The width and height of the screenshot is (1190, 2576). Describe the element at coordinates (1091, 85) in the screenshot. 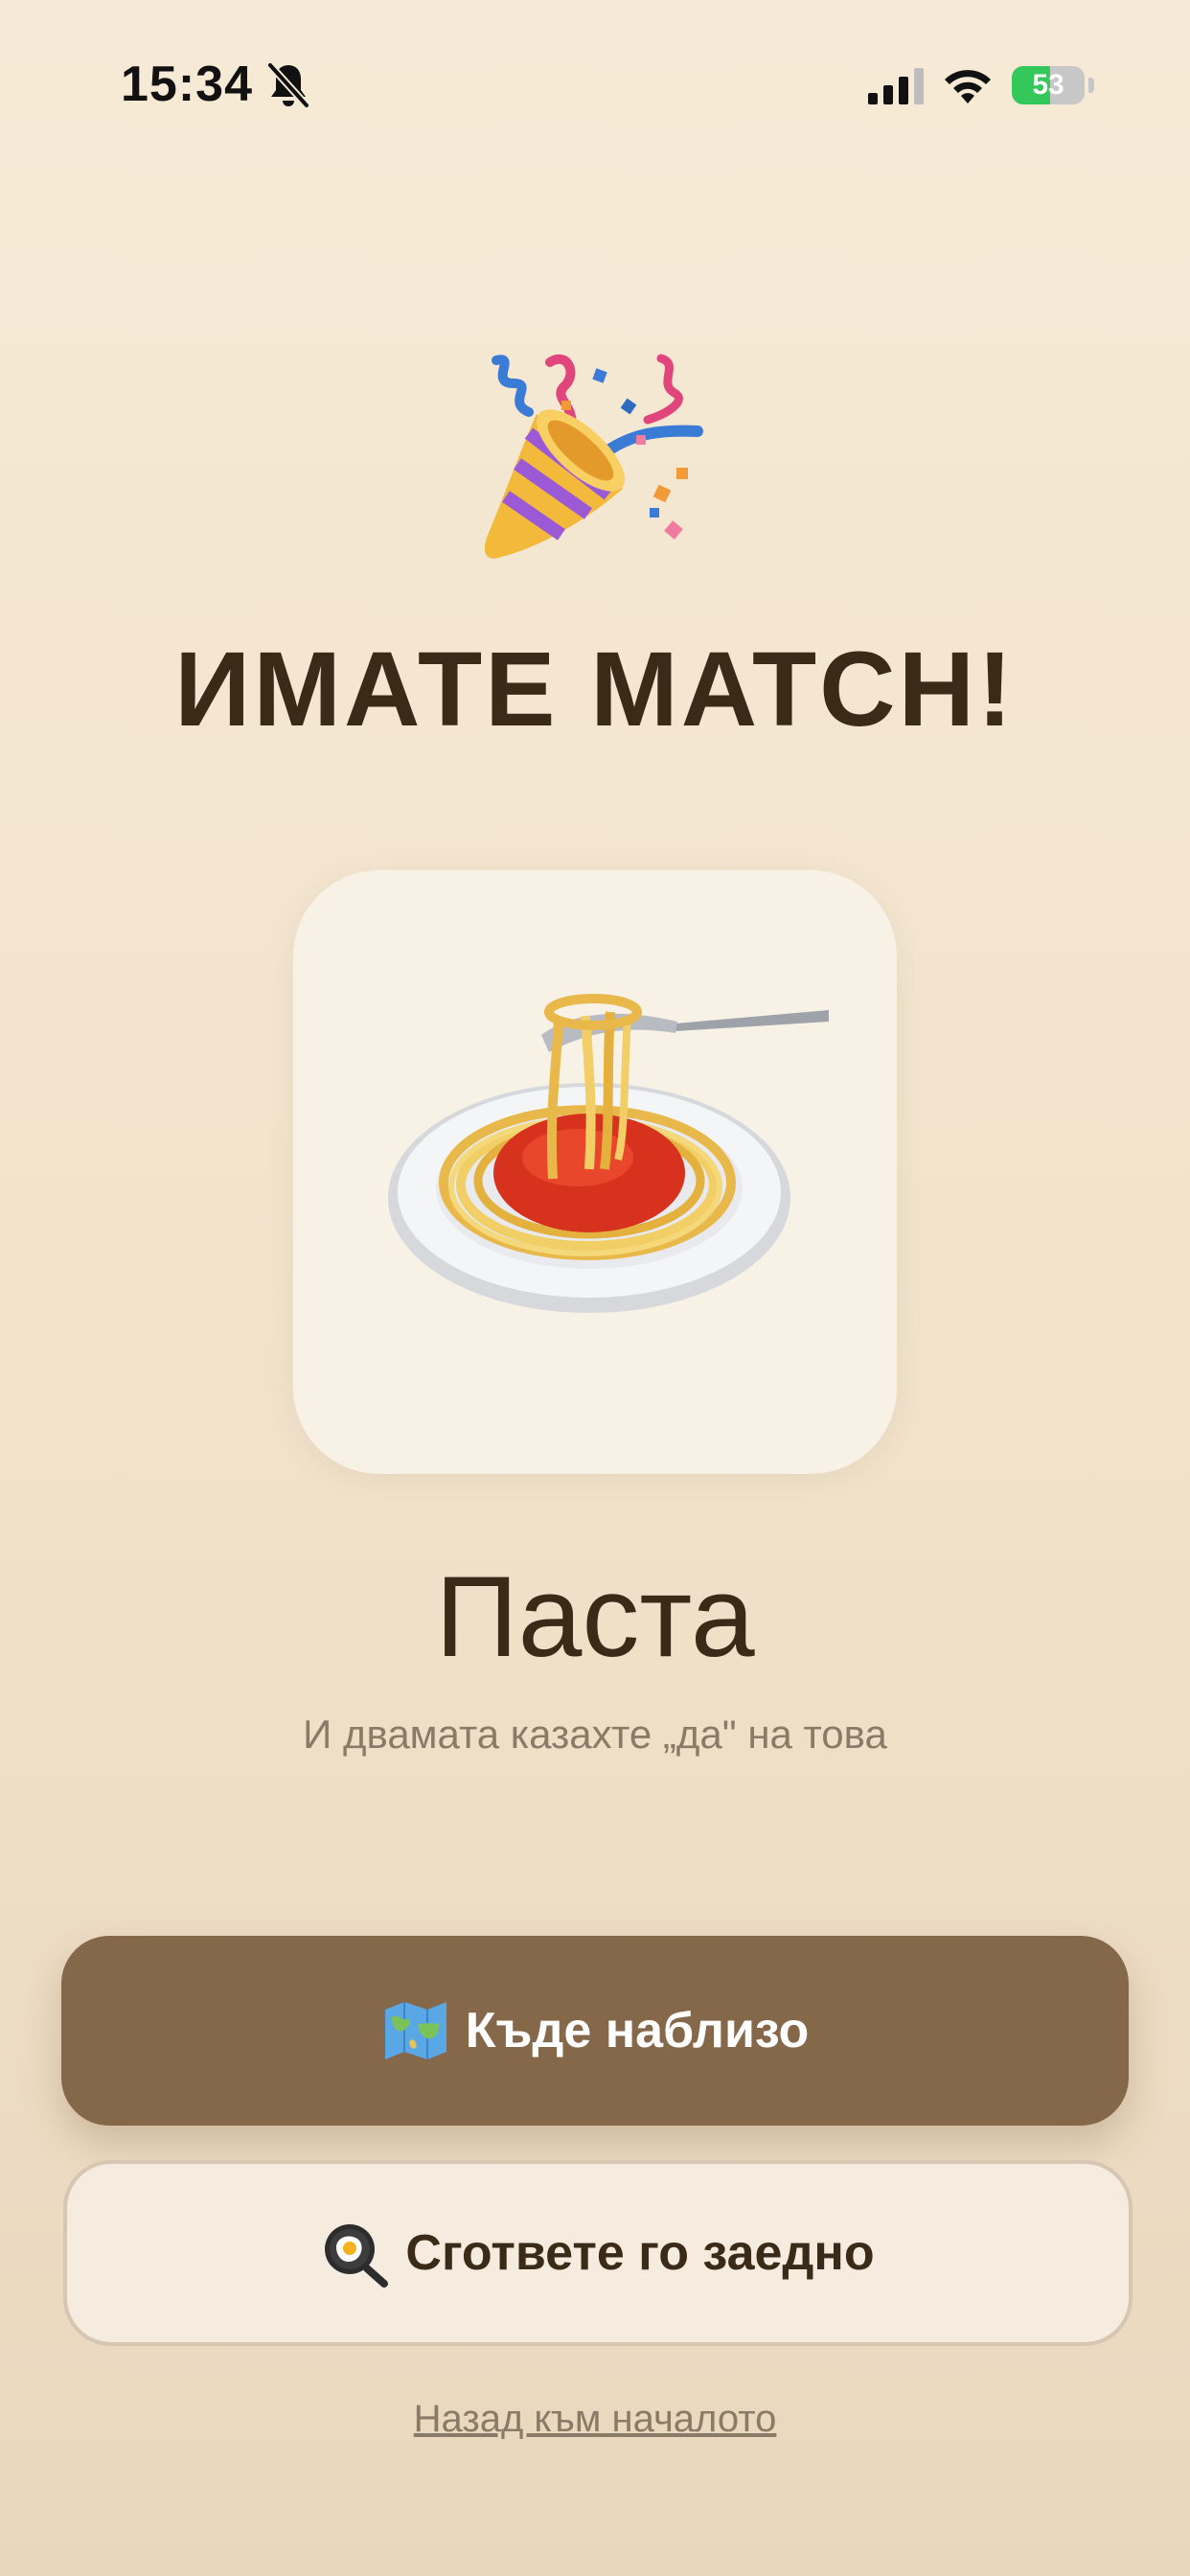

I see `battery-cap` at that location.